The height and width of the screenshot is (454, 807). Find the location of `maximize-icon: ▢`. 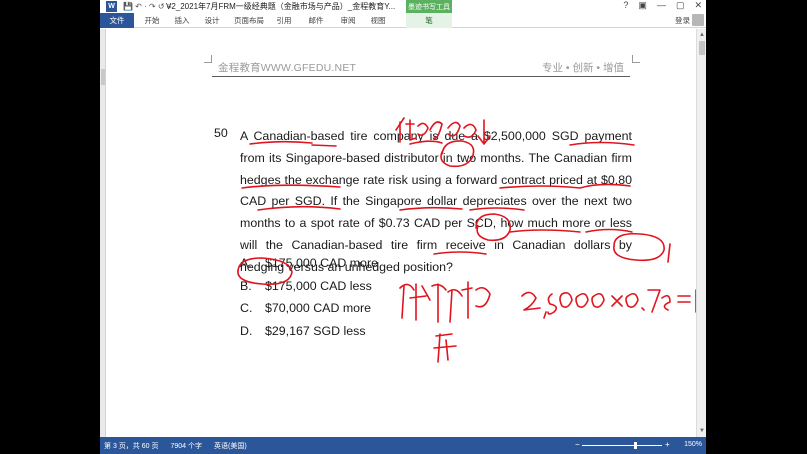

maximize-icon: ▢ is located at coordinates (680, 5).